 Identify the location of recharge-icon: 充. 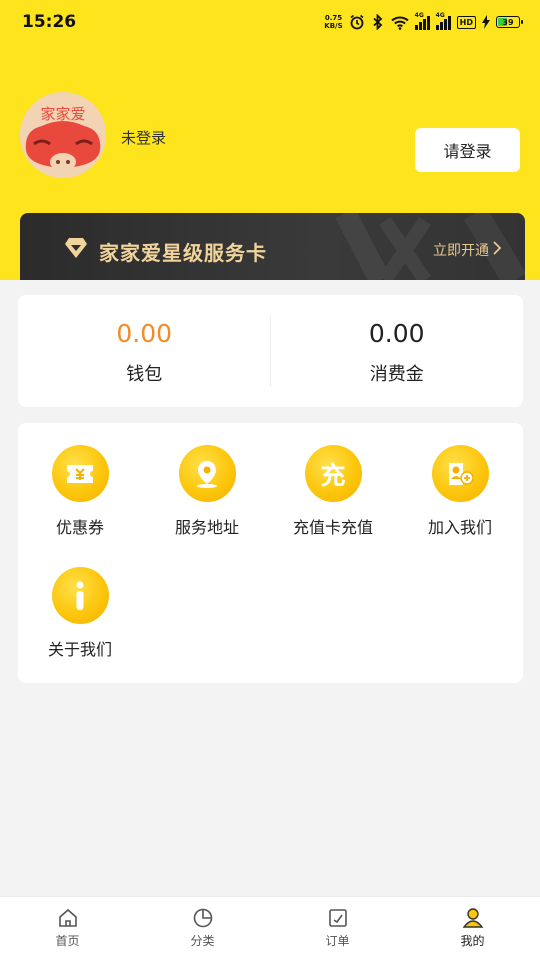
(333, 473).